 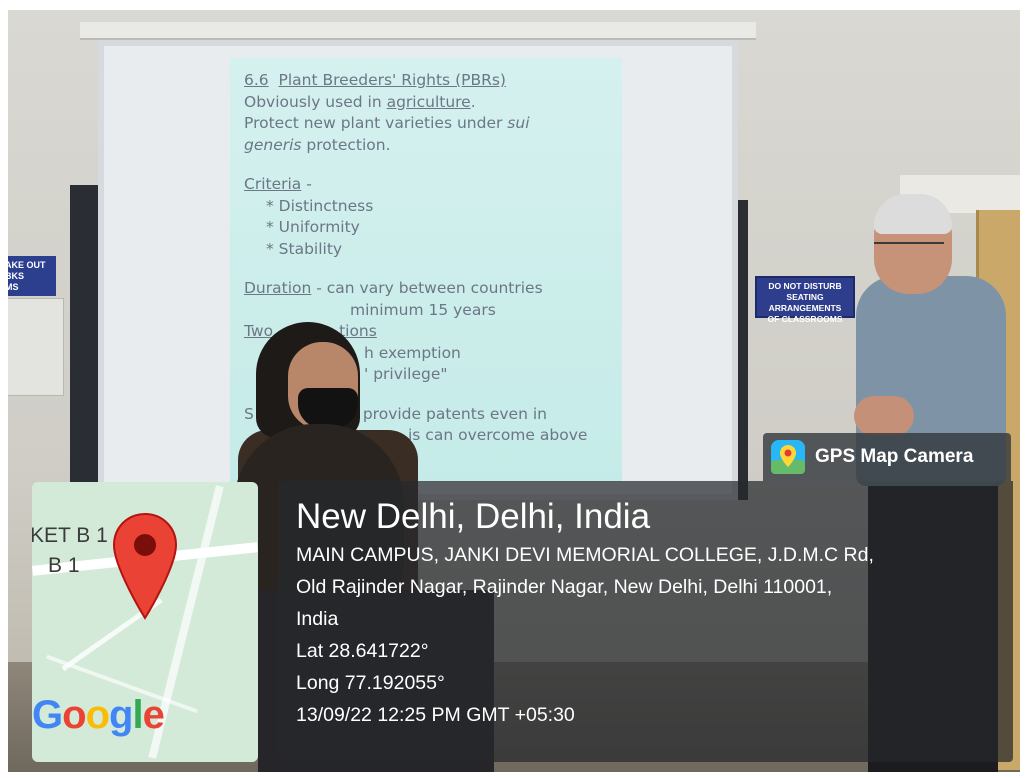 What do you see at coordinates (98, 715) in the screenshot?
I see `google-logo: Google` at bounding box center [98, 715].